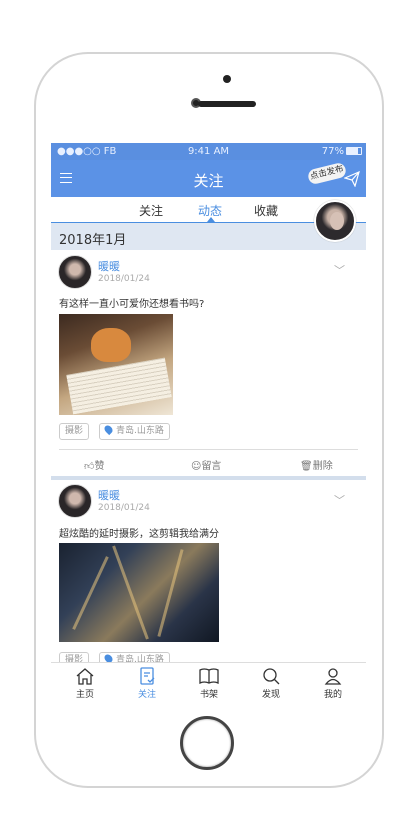 Image resolution: width=420 pixels, height=840 pixels. I want to click on user-icon, so click(333, 676).